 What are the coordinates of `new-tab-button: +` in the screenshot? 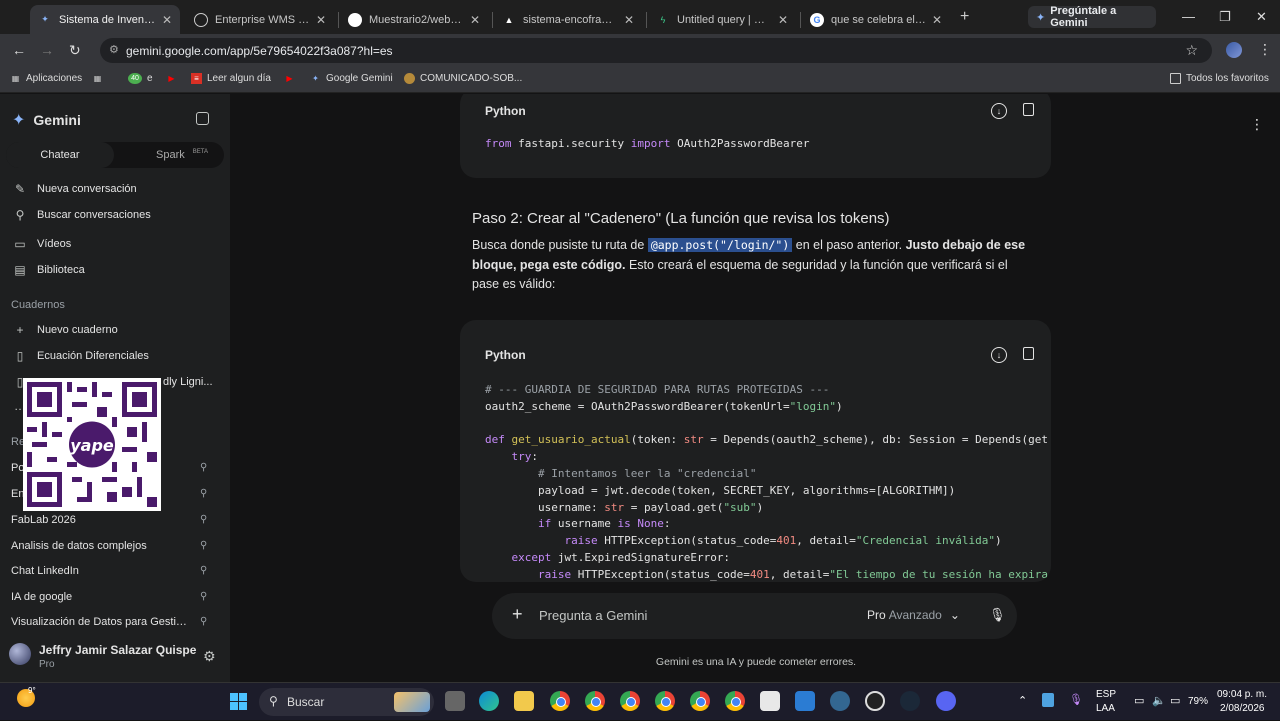 It's located at (964, 17).